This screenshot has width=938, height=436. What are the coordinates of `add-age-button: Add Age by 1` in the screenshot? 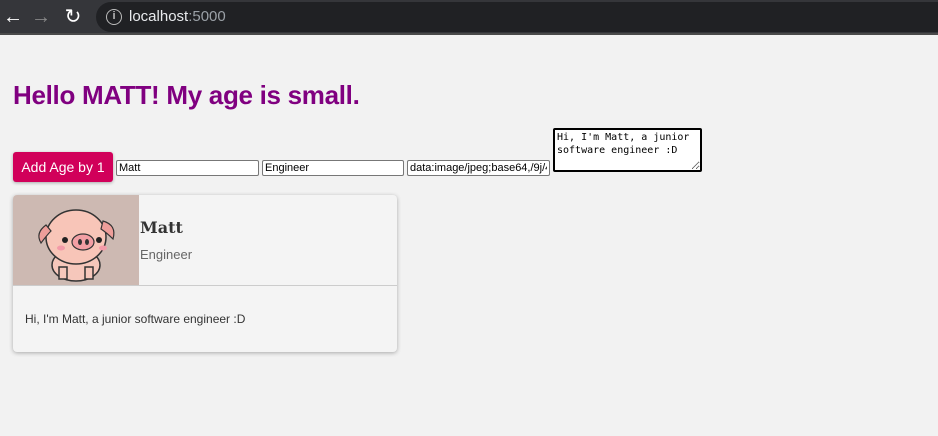 It's located at (63, 167).